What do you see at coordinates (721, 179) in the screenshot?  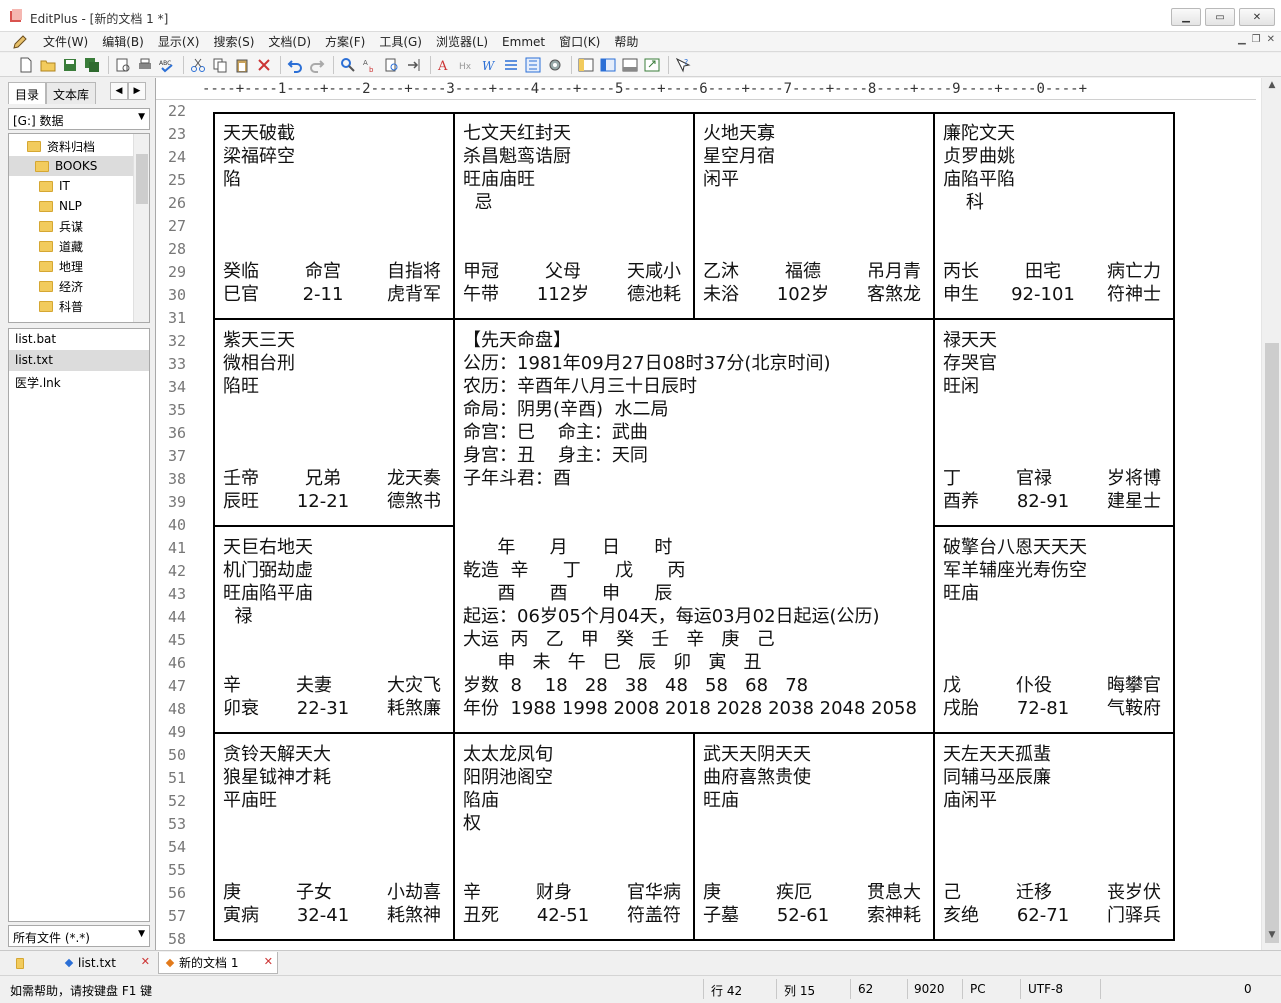 I see `star-line: 闲平` at bounding box center [721, 179].